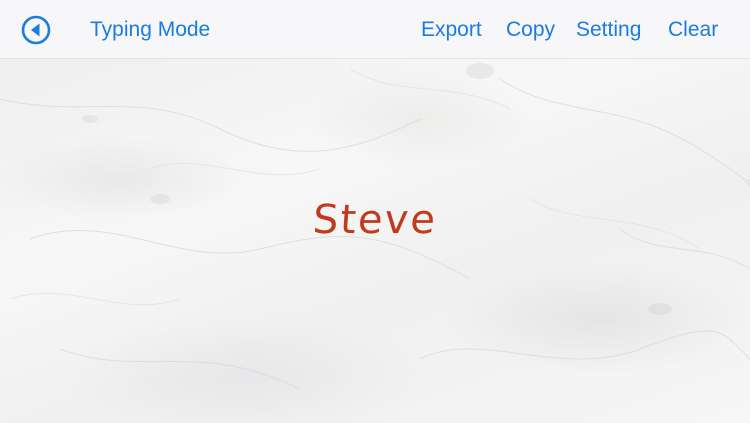 This screenshot has height=423, width=750. Describe the element at coordinates (375, 220) in the screenshot. I see `handwritten-text: Steve` at that location.